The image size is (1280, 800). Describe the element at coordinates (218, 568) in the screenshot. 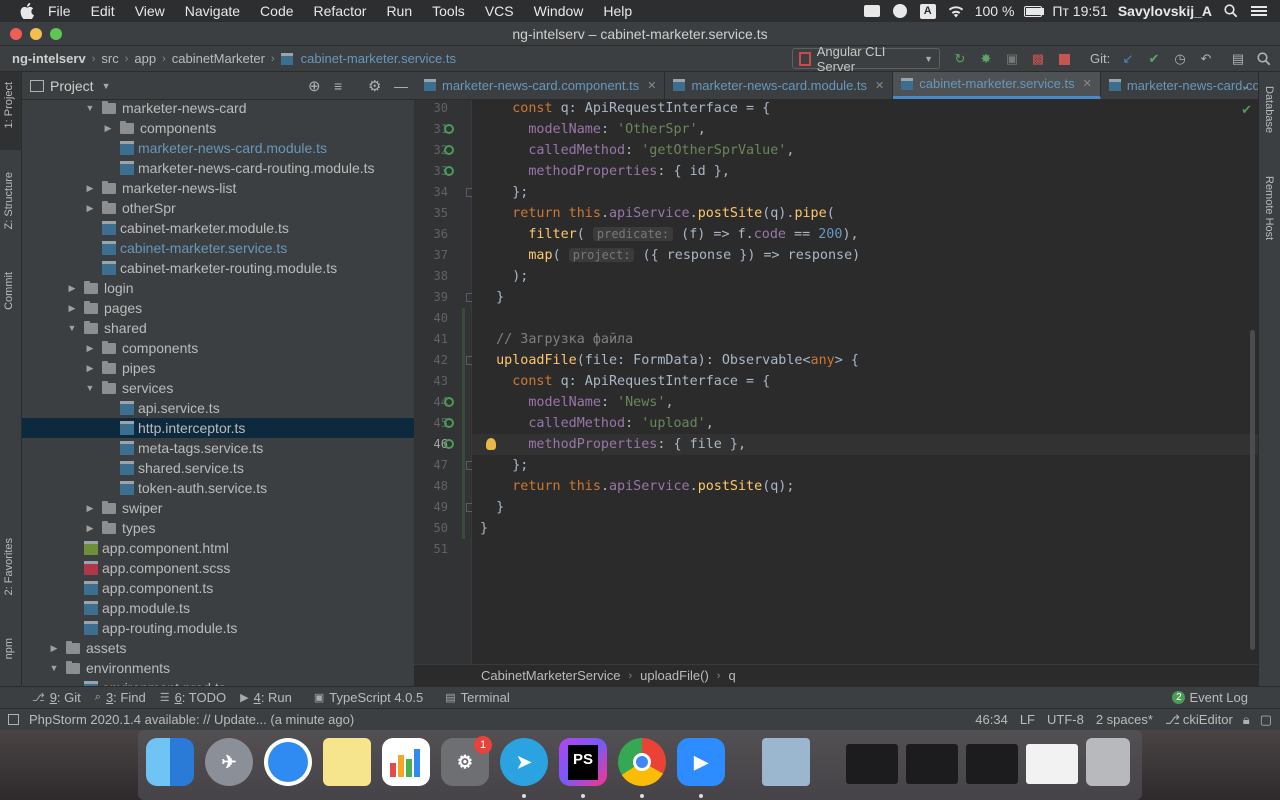

I see `tree-file: app.component.scss` at that location.